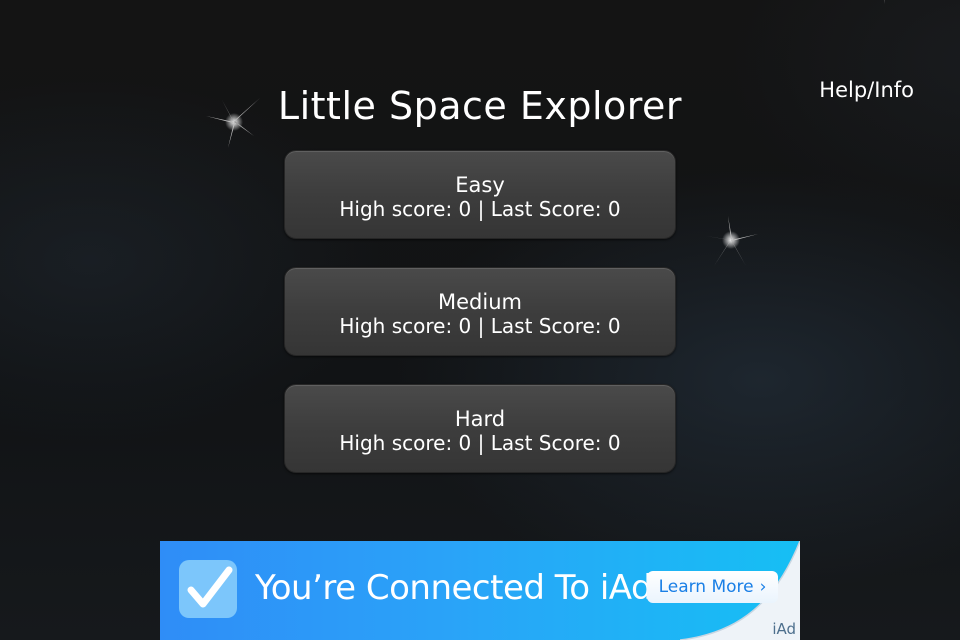  I want to click on help-info-link: Help/Info, so click(866, 90).